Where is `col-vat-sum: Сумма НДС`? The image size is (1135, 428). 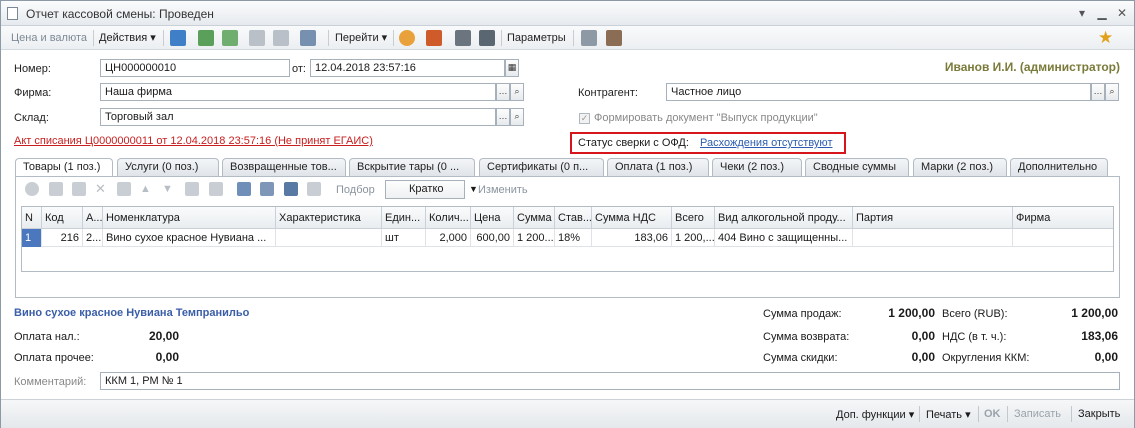 col-vat-sum: Сумма НДС is located at coordinates (632, 218).